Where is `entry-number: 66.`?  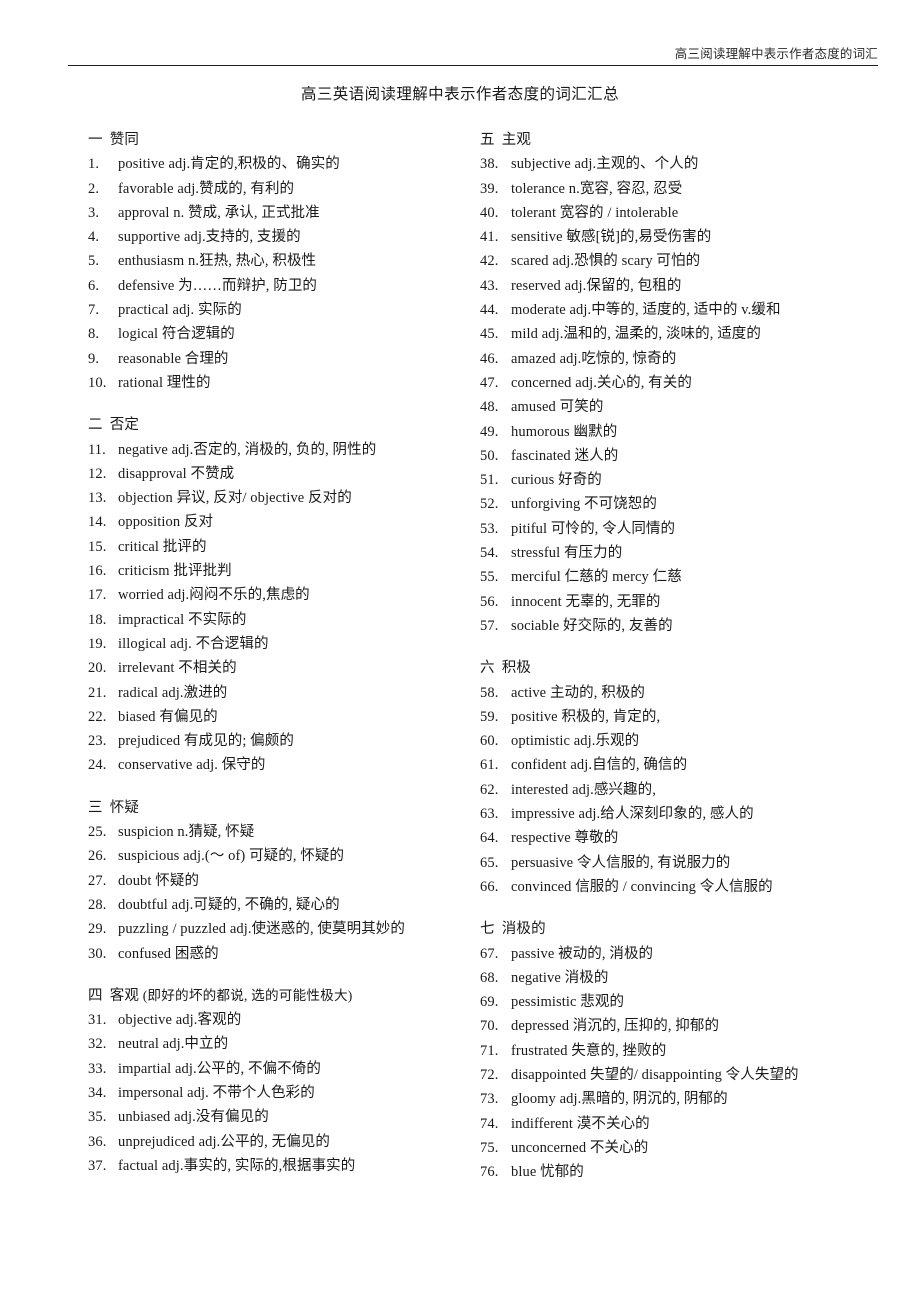
entry-number: 66. is located at coordinates (489, 886).